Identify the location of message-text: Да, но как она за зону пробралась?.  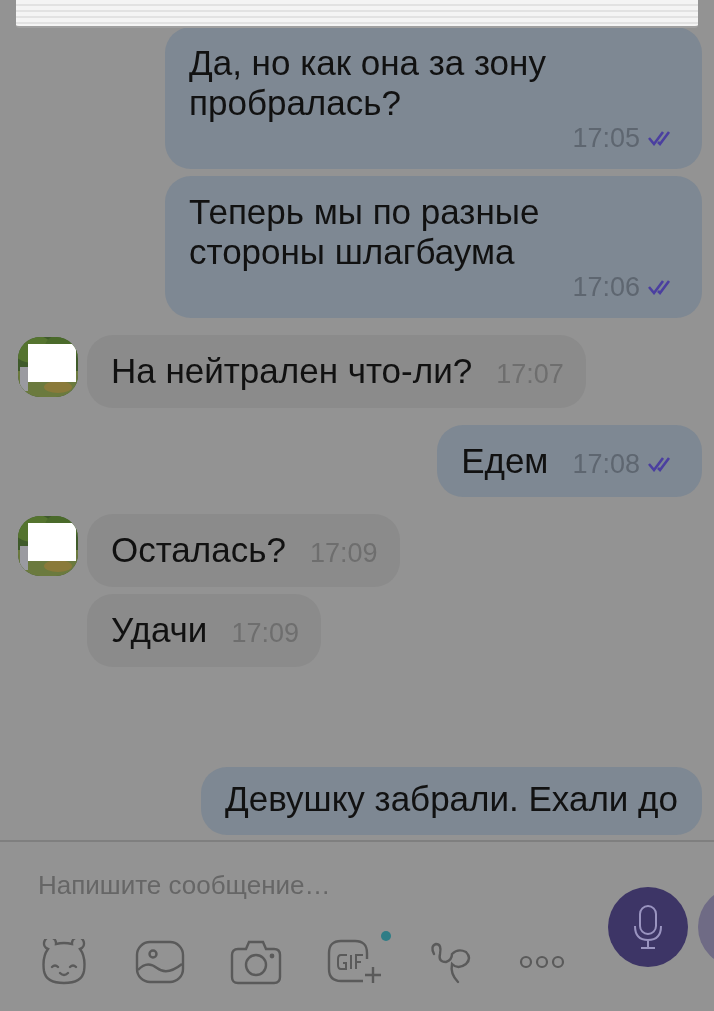
(368, 83).